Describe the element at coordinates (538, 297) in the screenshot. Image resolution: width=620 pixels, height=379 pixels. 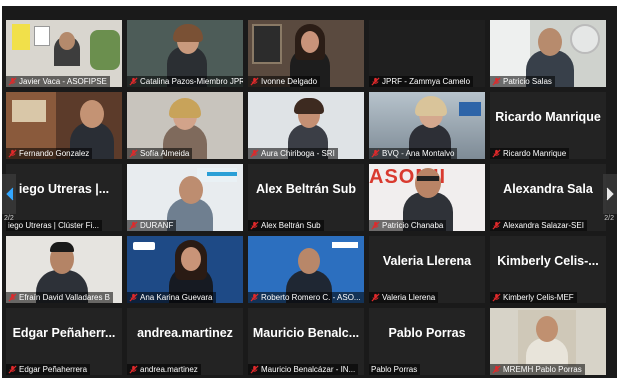
I see `participant-name-text: Kimberly Celis-MEF` at that location.